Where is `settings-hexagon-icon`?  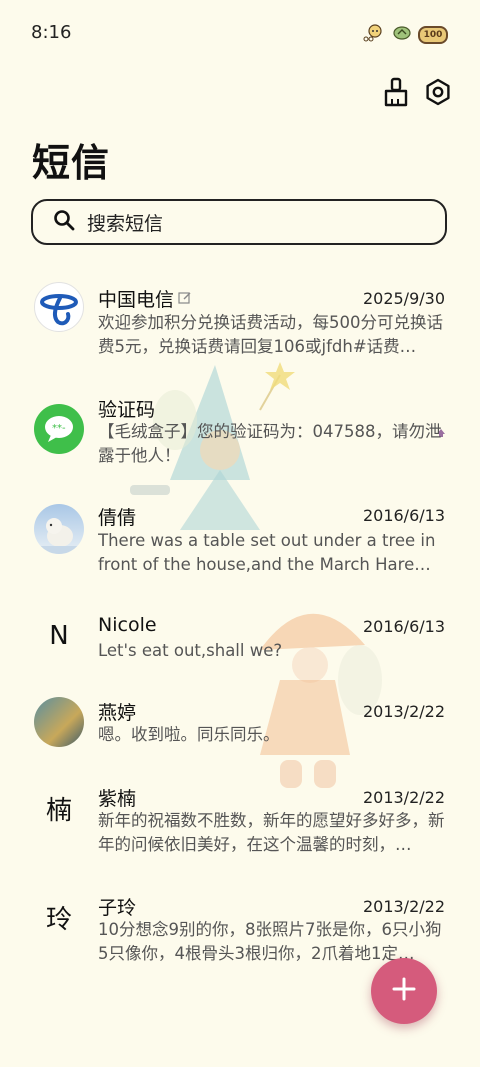 settings-hexagon-icon is located at coordinates (438, 94).